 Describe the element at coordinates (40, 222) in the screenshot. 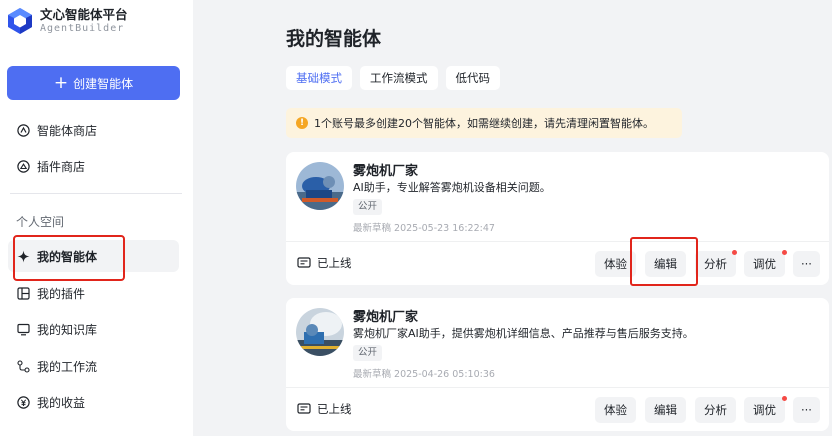

I see `personal-space-heading: 个人空间` at that location.